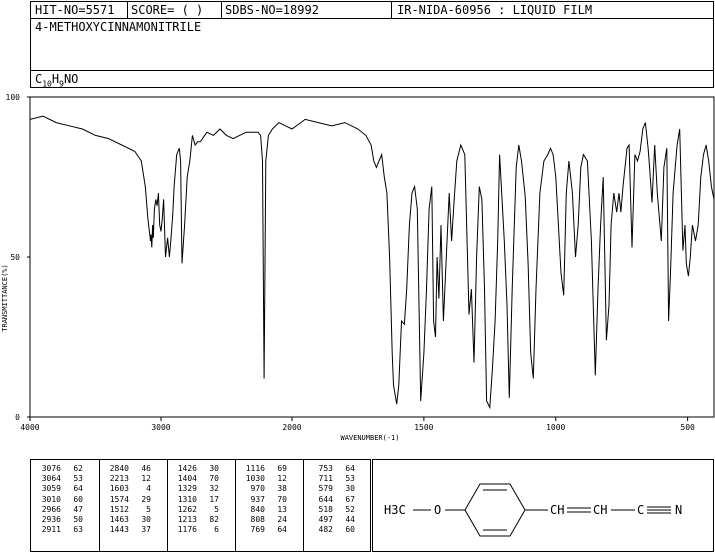 The image size is (715, 555). I want to click on peak-row: 1463 30, so click(127, 520).